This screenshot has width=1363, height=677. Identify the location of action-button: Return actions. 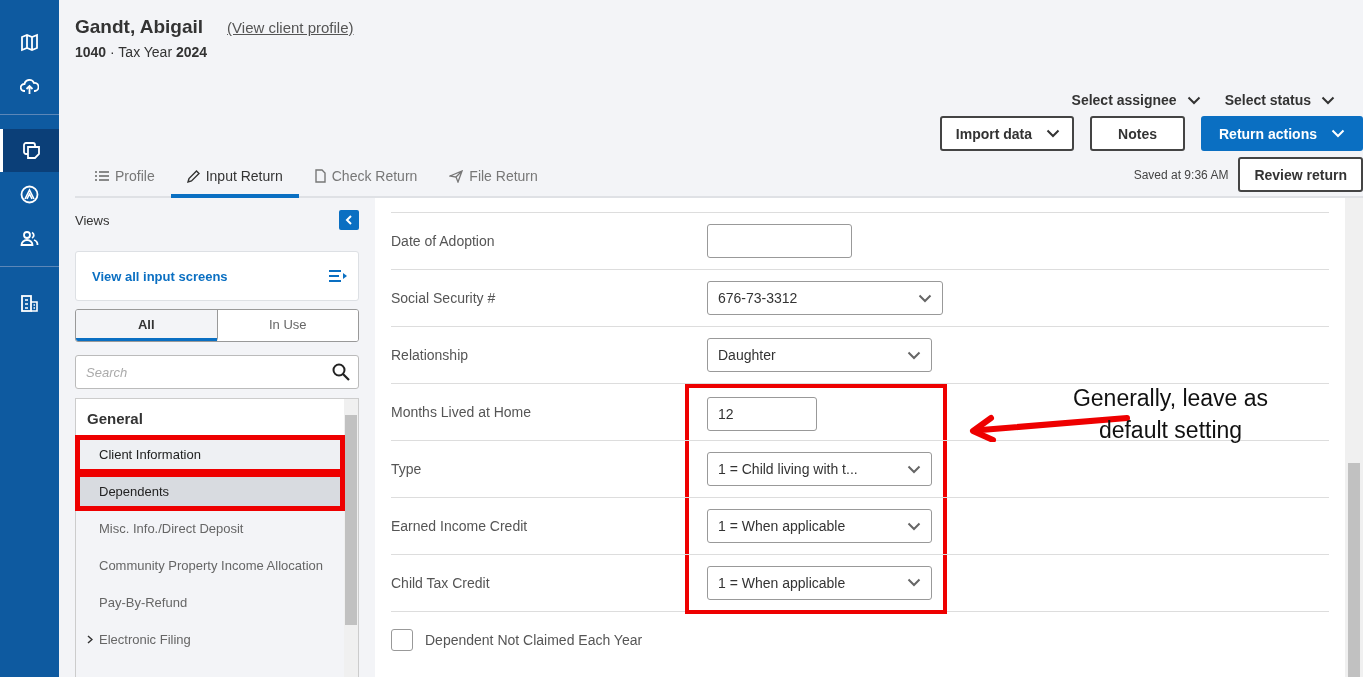
(1282, 133).